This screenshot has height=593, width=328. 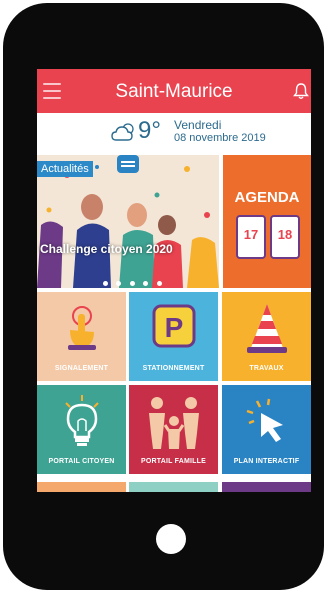 What do you see at coordinates (220, 138) in the screenshot?
I see `weather-date: 08 novembre 2019` at bounding box center [220, 138].